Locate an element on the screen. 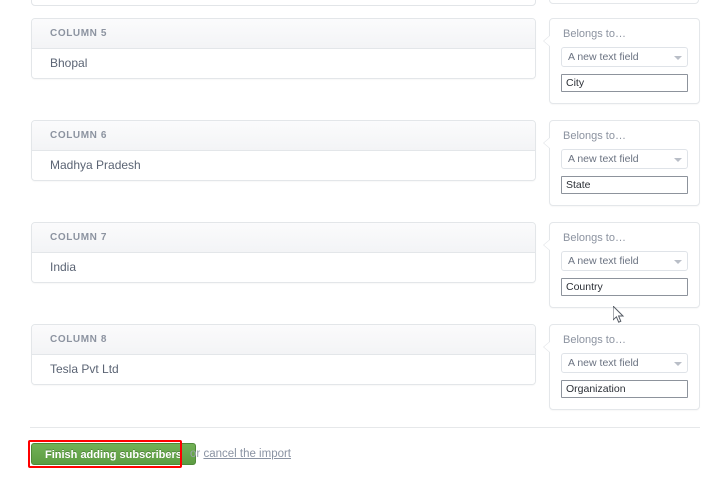 The width and height of the screenshot is (726, 500). finish-button-wrap: Finish adding subscribers is located at coordinates (113, 454).